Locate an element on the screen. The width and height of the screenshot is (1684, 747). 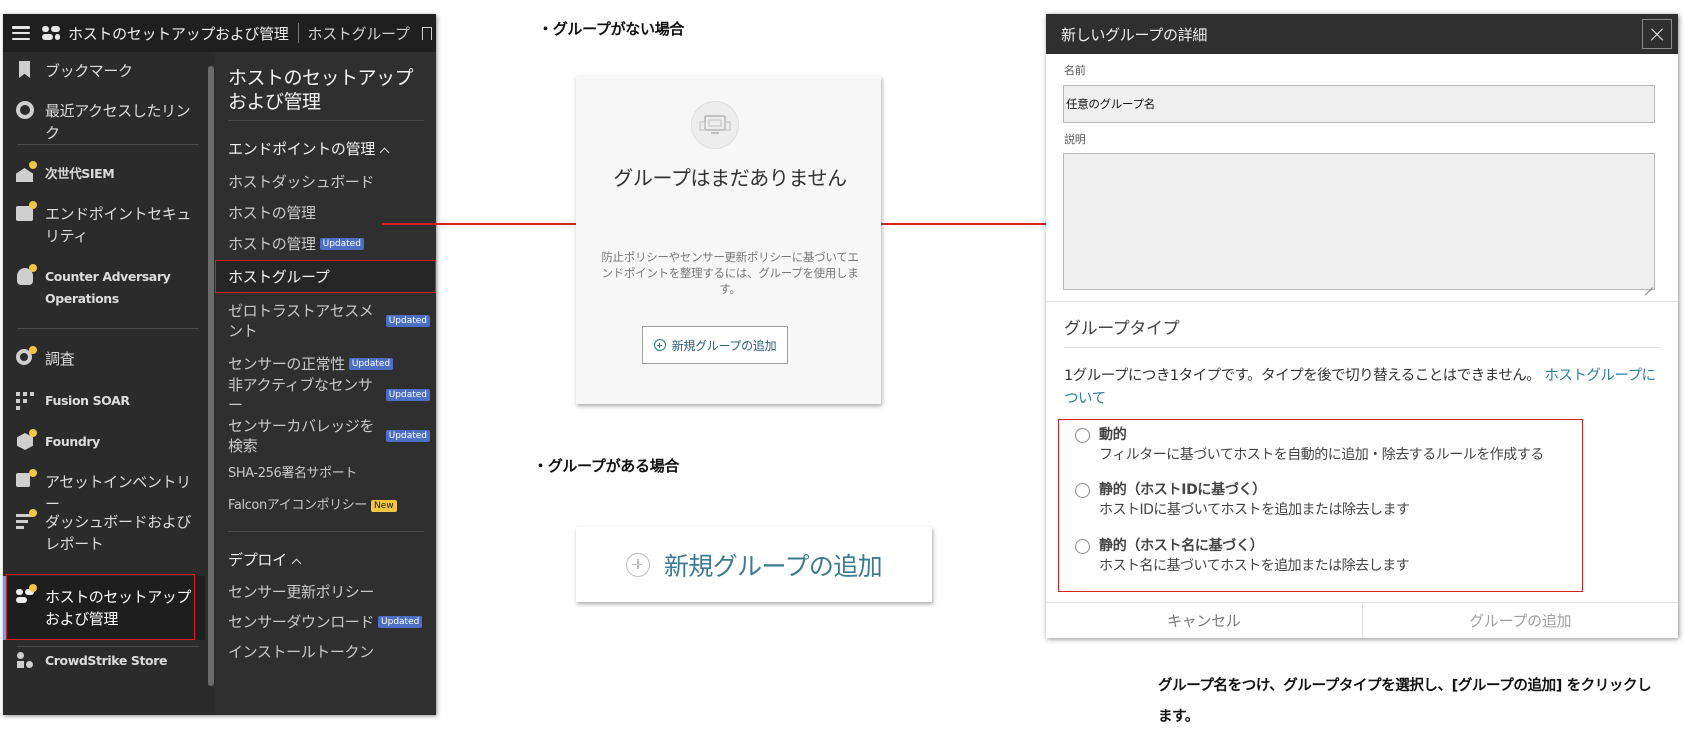
asset-inventory-icon is located at coordinates (26, 480).